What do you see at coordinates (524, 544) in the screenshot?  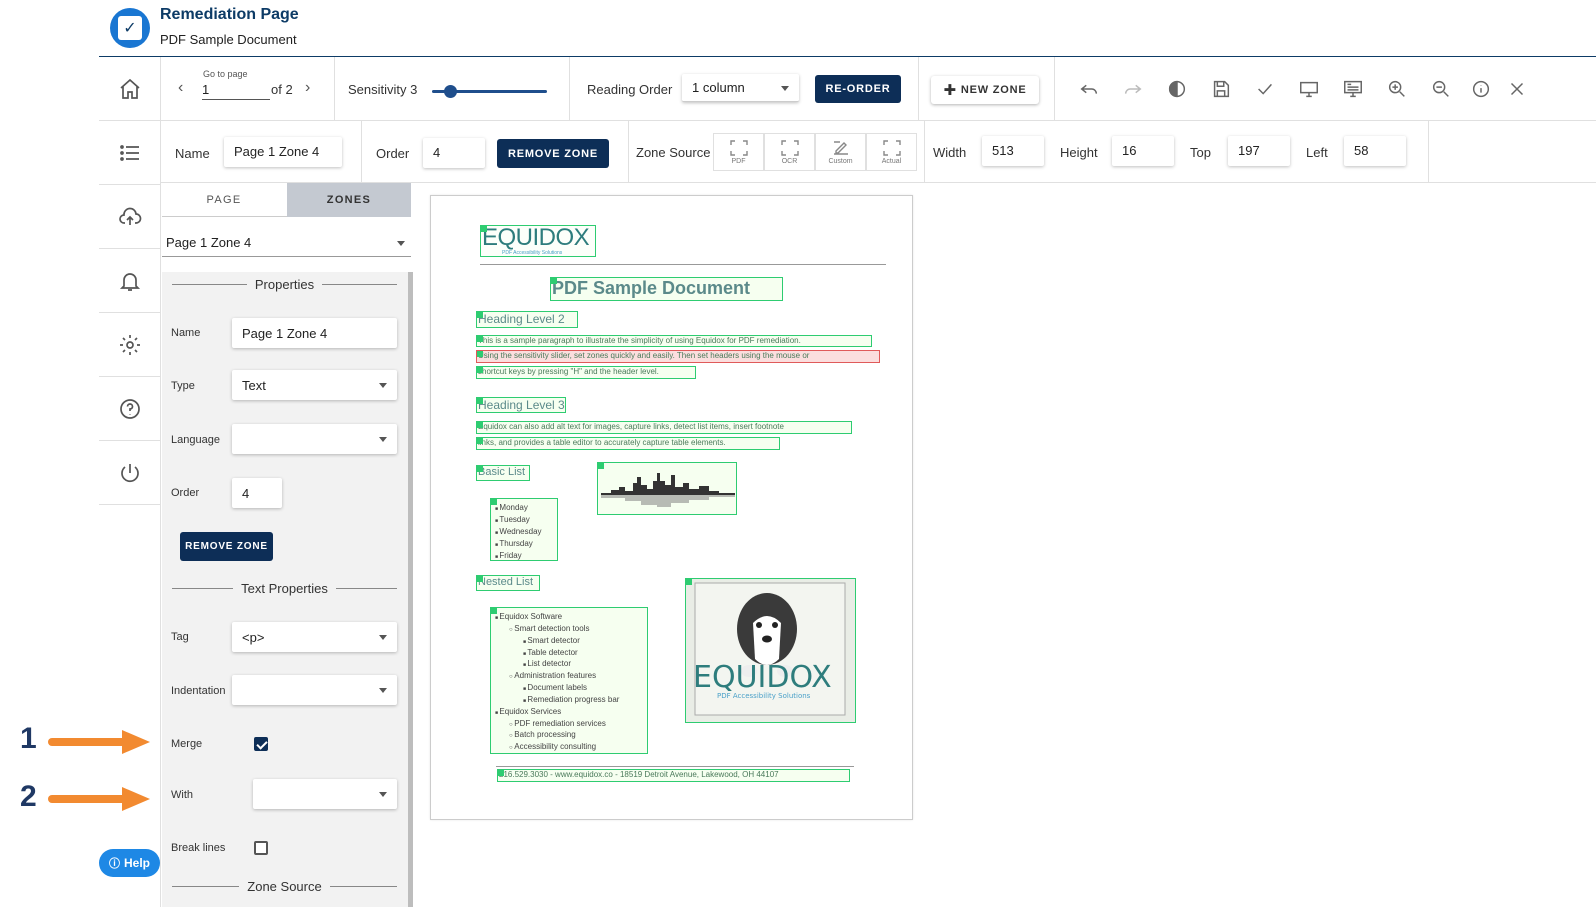 I see `list-item: Thursday` at bounding box center [524, 544].